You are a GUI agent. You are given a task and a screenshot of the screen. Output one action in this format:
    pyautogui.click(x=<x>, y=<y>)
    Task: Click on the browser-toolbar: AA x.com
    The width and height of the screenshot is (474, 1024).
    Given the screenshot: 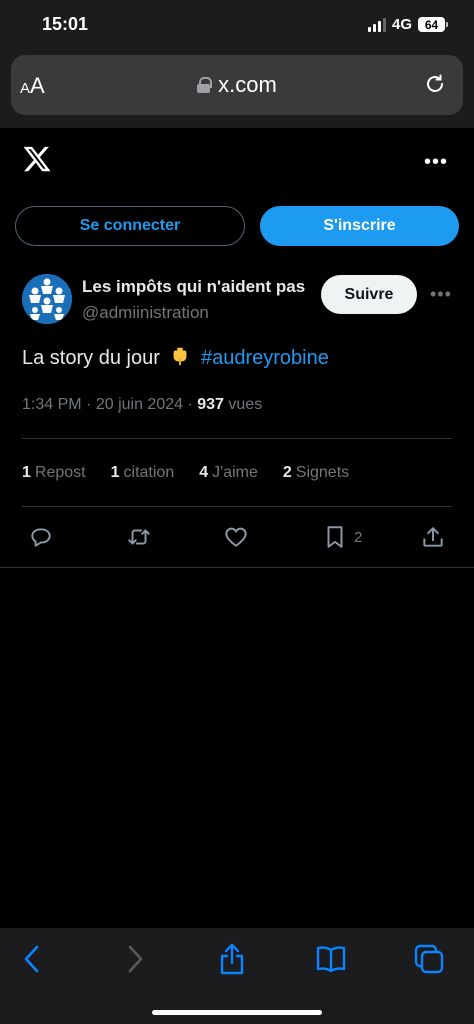 What is the action you would take?
    pyautogui.click(x=237, y=89)
    